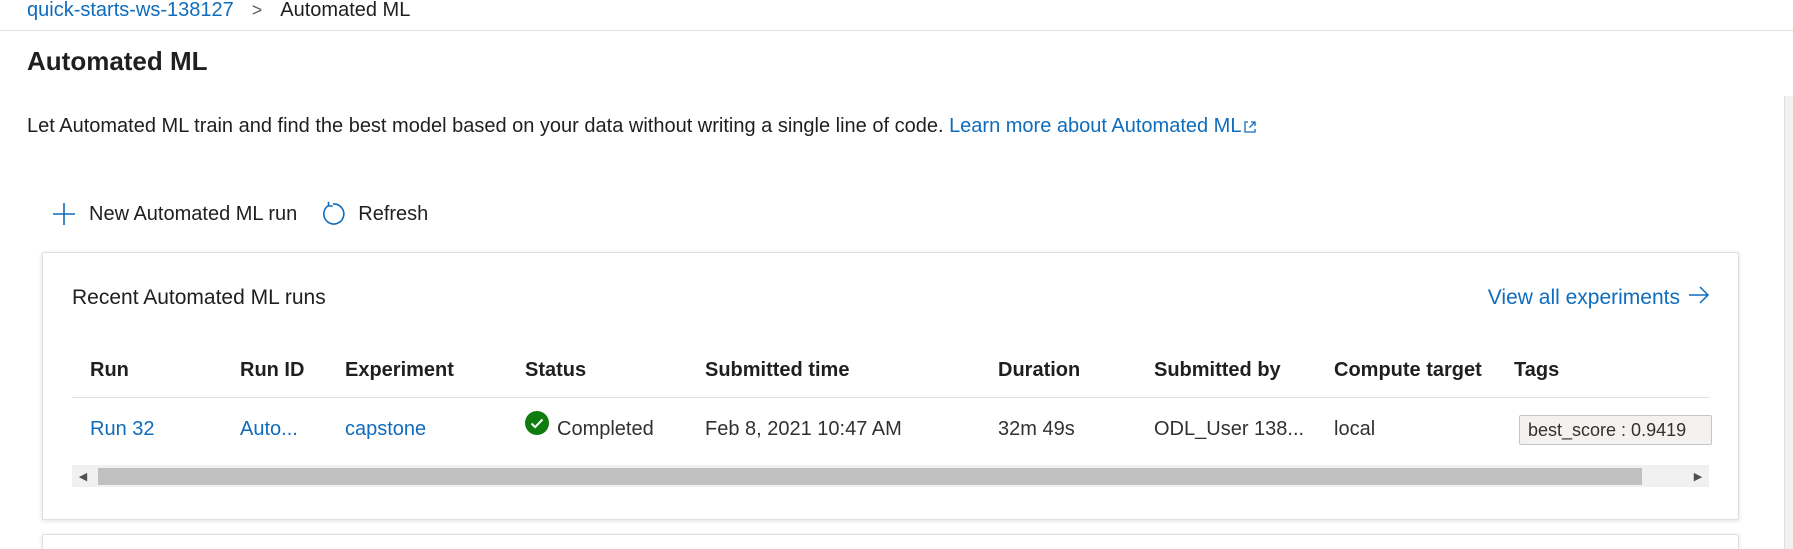 This screenshot has height=549, width=1793. What do you see at coordinates (1583, 297) in the screenshot?
I see `view-all-label: View all experiments` at bounding box center [1583, 297].